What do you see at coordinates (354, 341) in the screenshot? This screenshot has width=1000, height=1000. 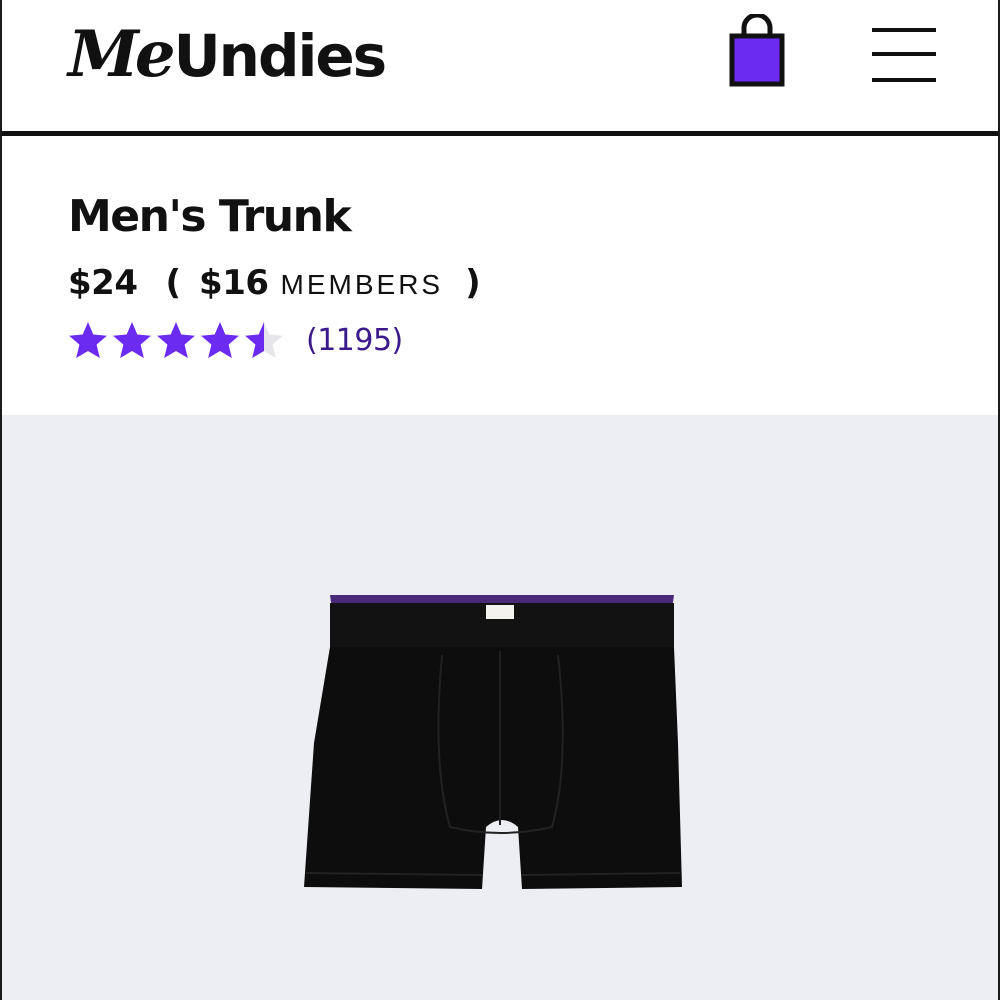 I see `review-count: (1195)` at bounding box center [354, 341].